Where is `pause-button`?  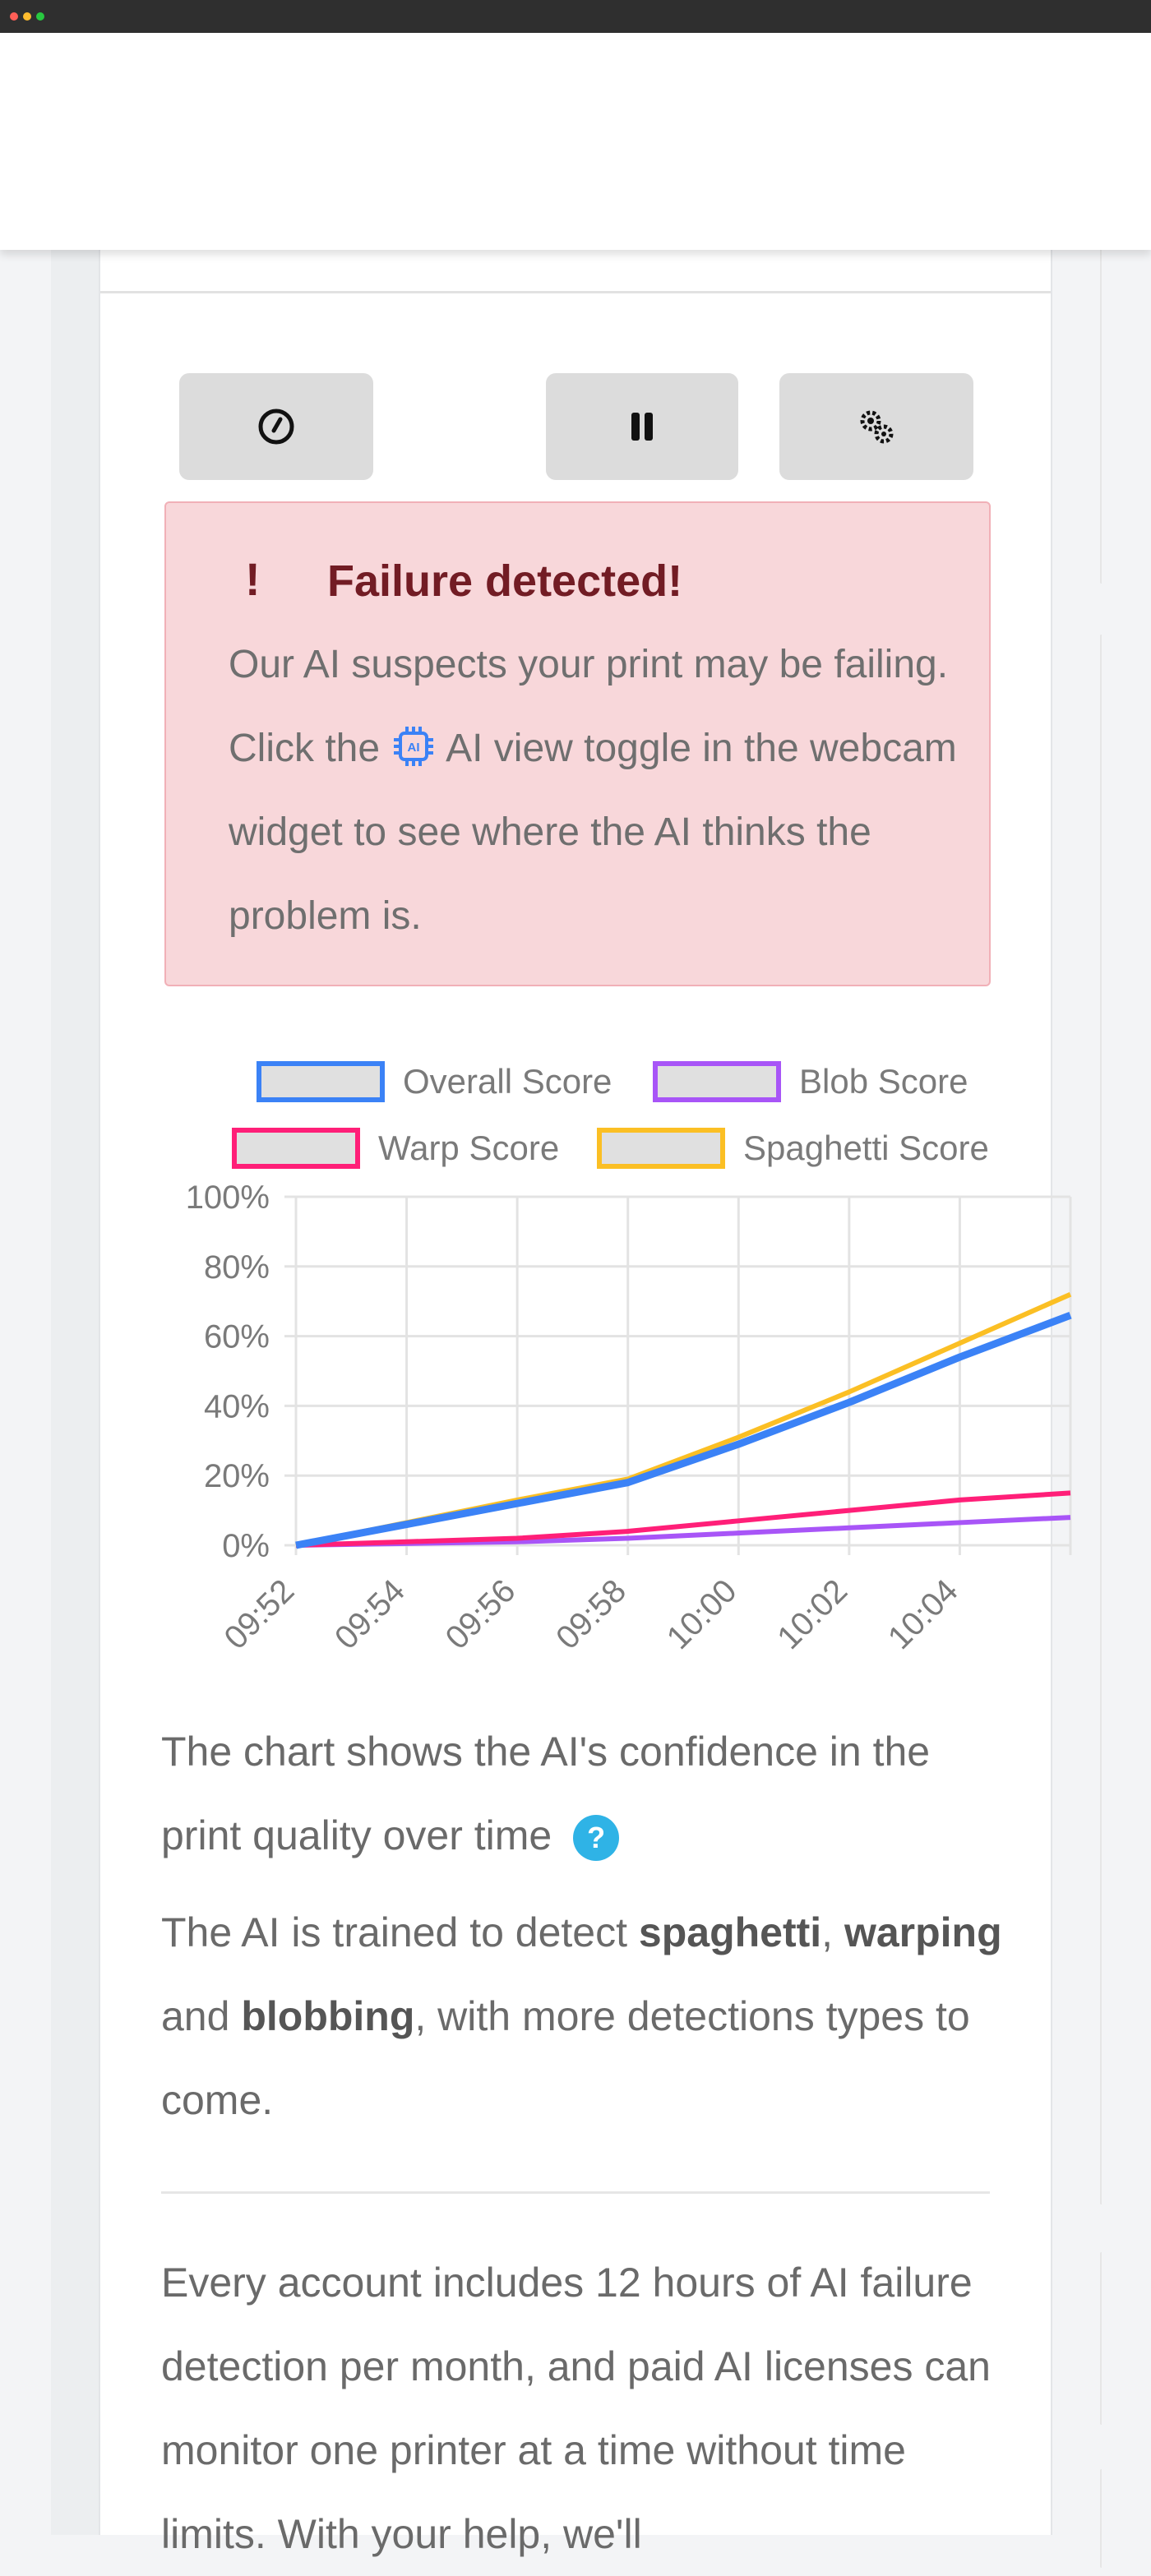
pause-button is located at coordinates (642, 427).